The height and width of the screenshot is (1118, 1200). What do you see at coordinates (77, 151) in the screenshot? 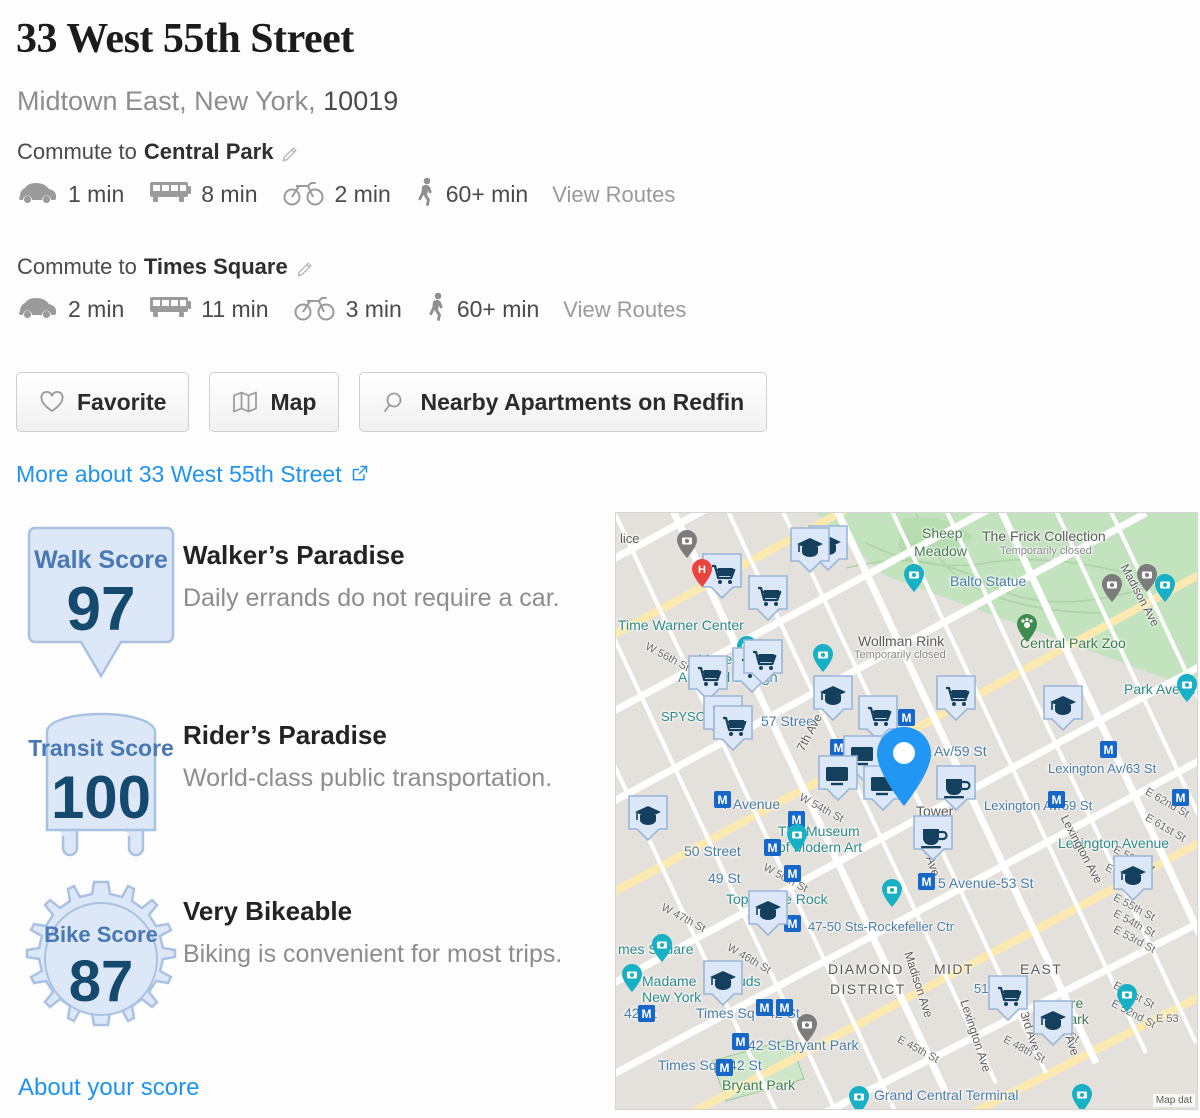
I see `commute-prefix: Commute to` at bounding box center [77, 151].